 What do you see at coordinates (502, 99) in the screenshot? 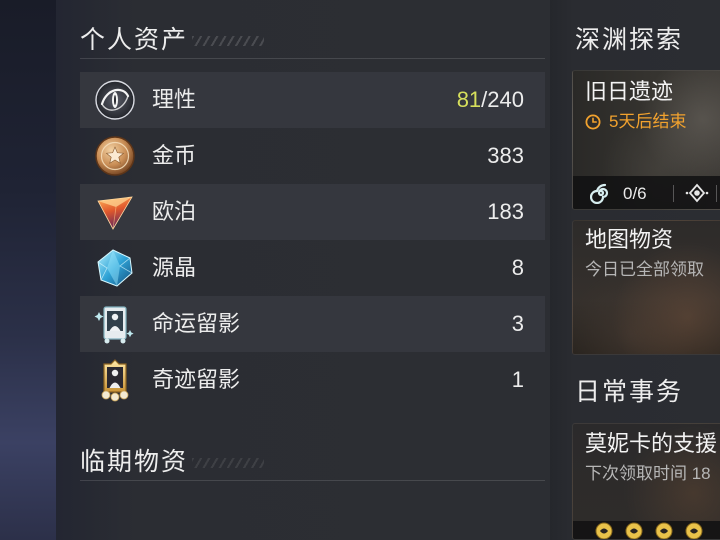
I see `sanity-max-value: /240` at bounding box center [502, 99].